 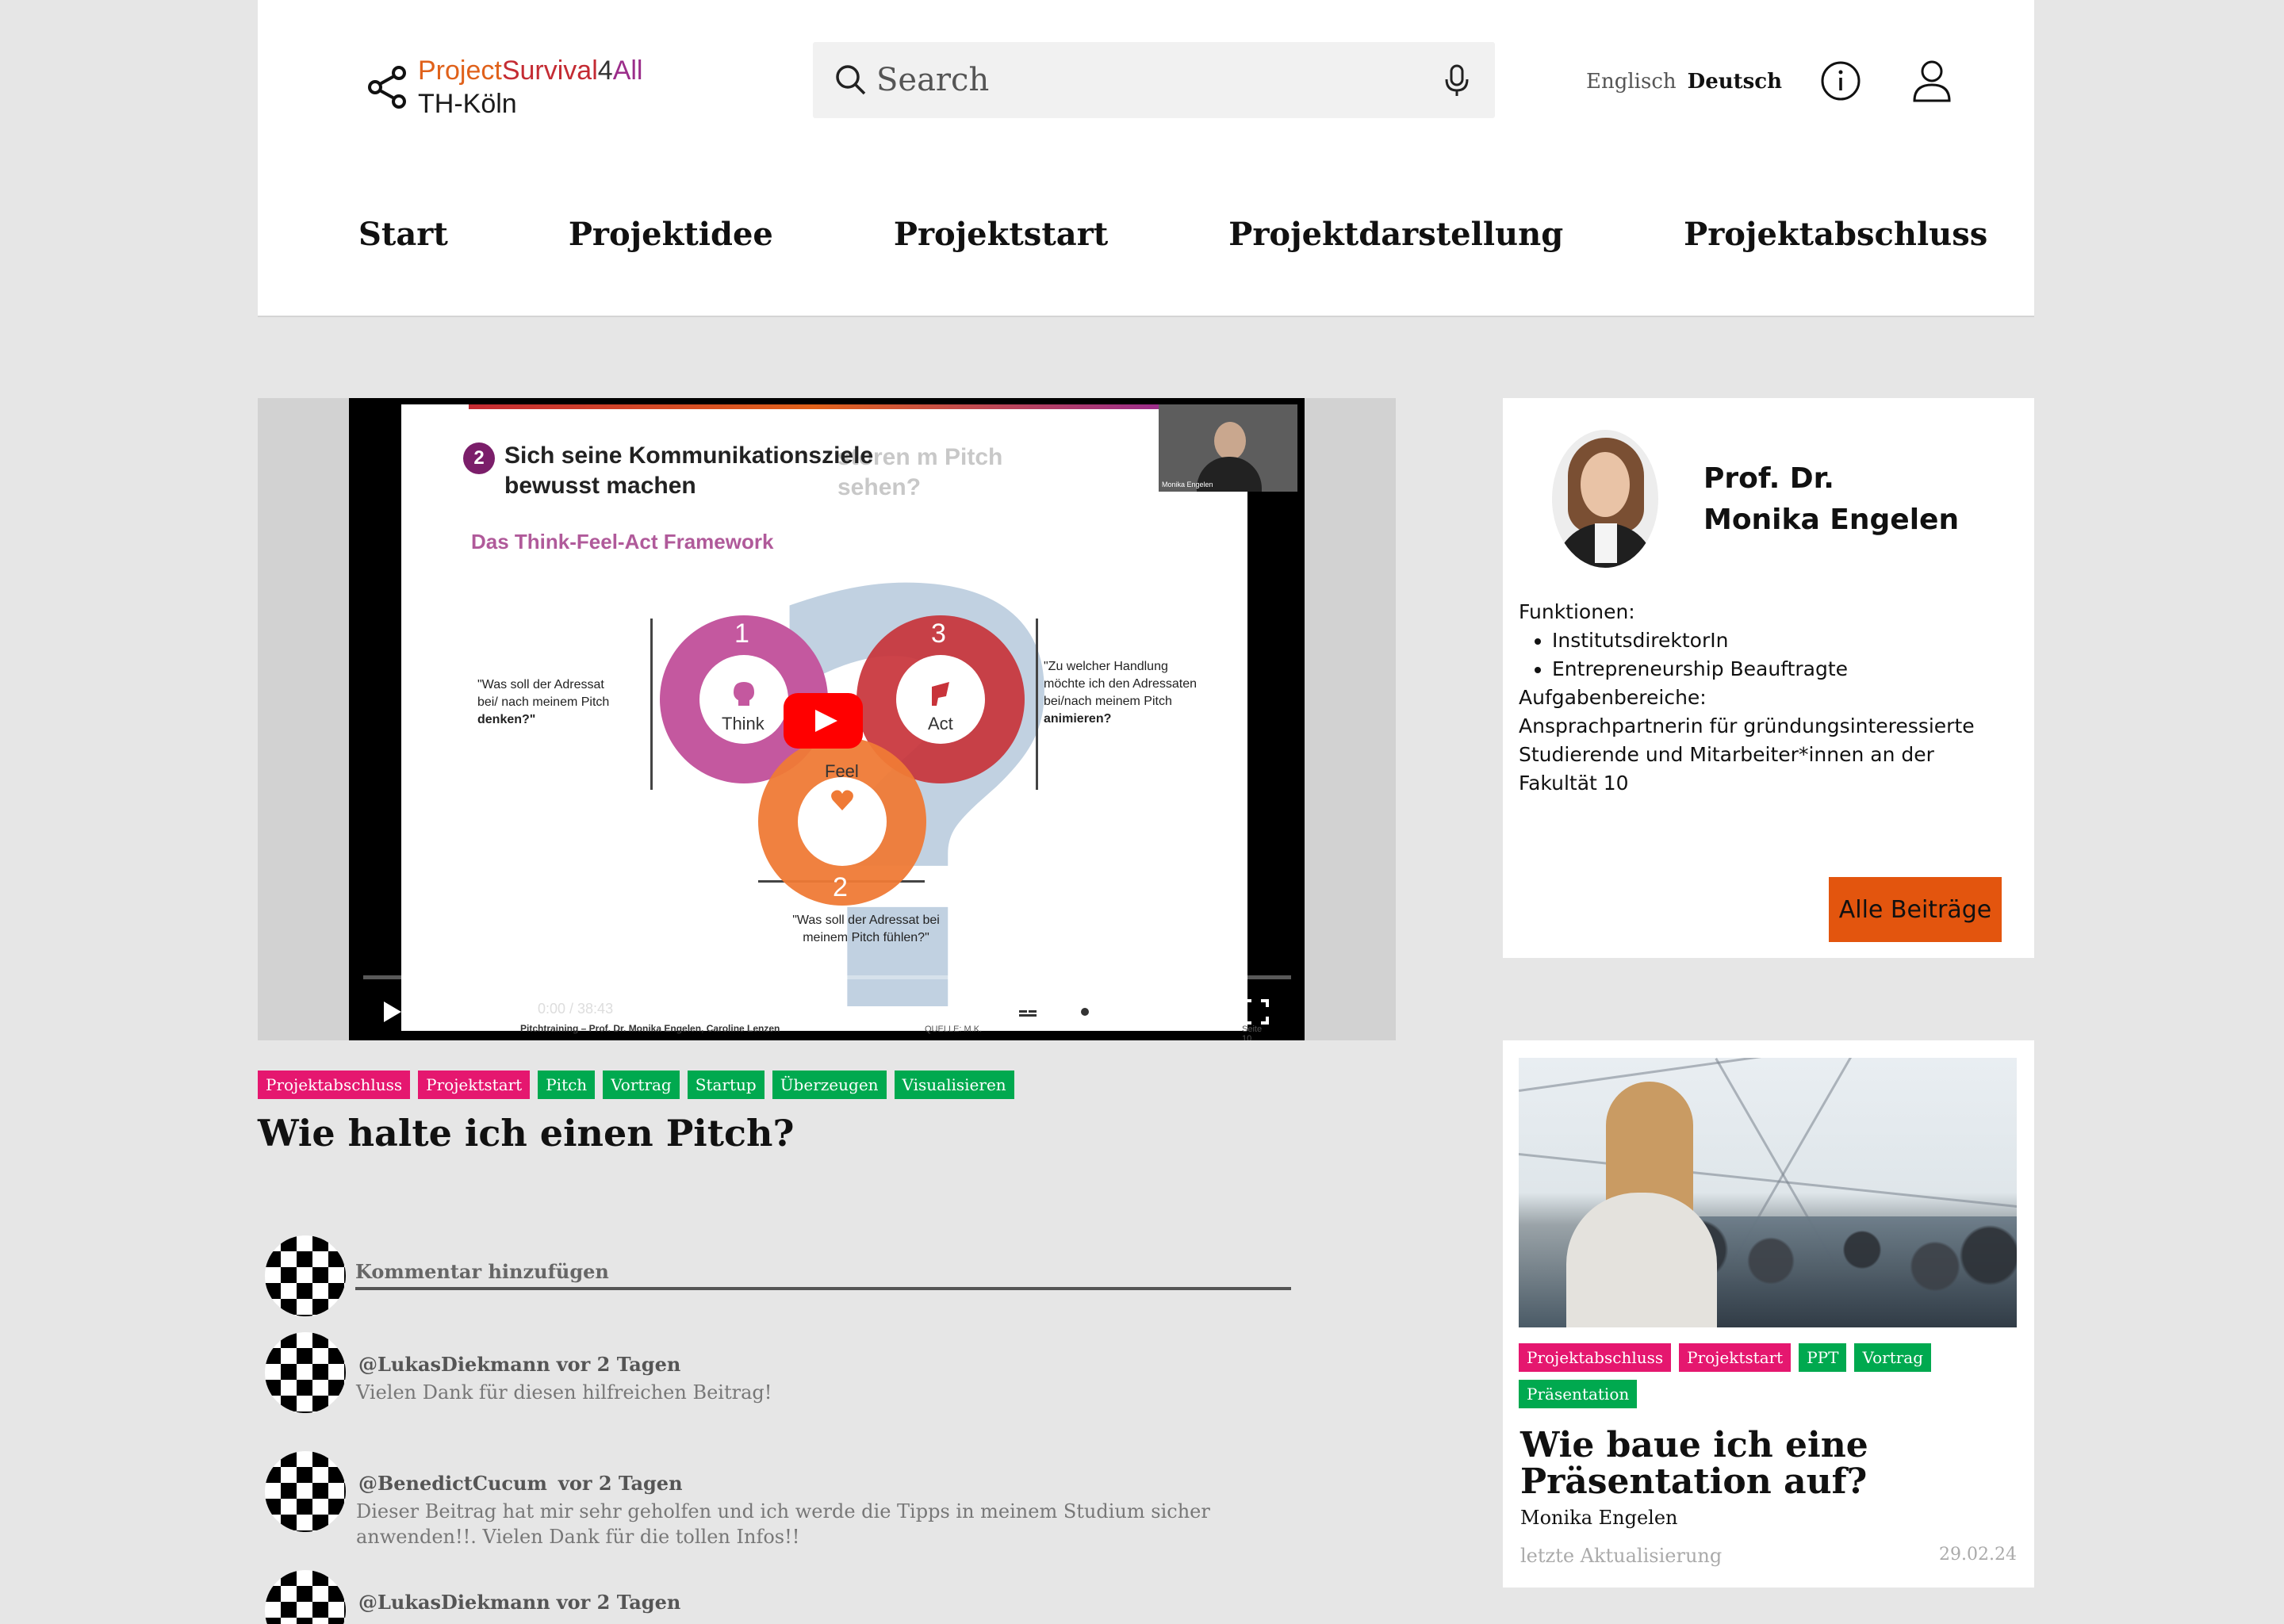 I want to click on think-number: 1, so click(x=741, y=634).